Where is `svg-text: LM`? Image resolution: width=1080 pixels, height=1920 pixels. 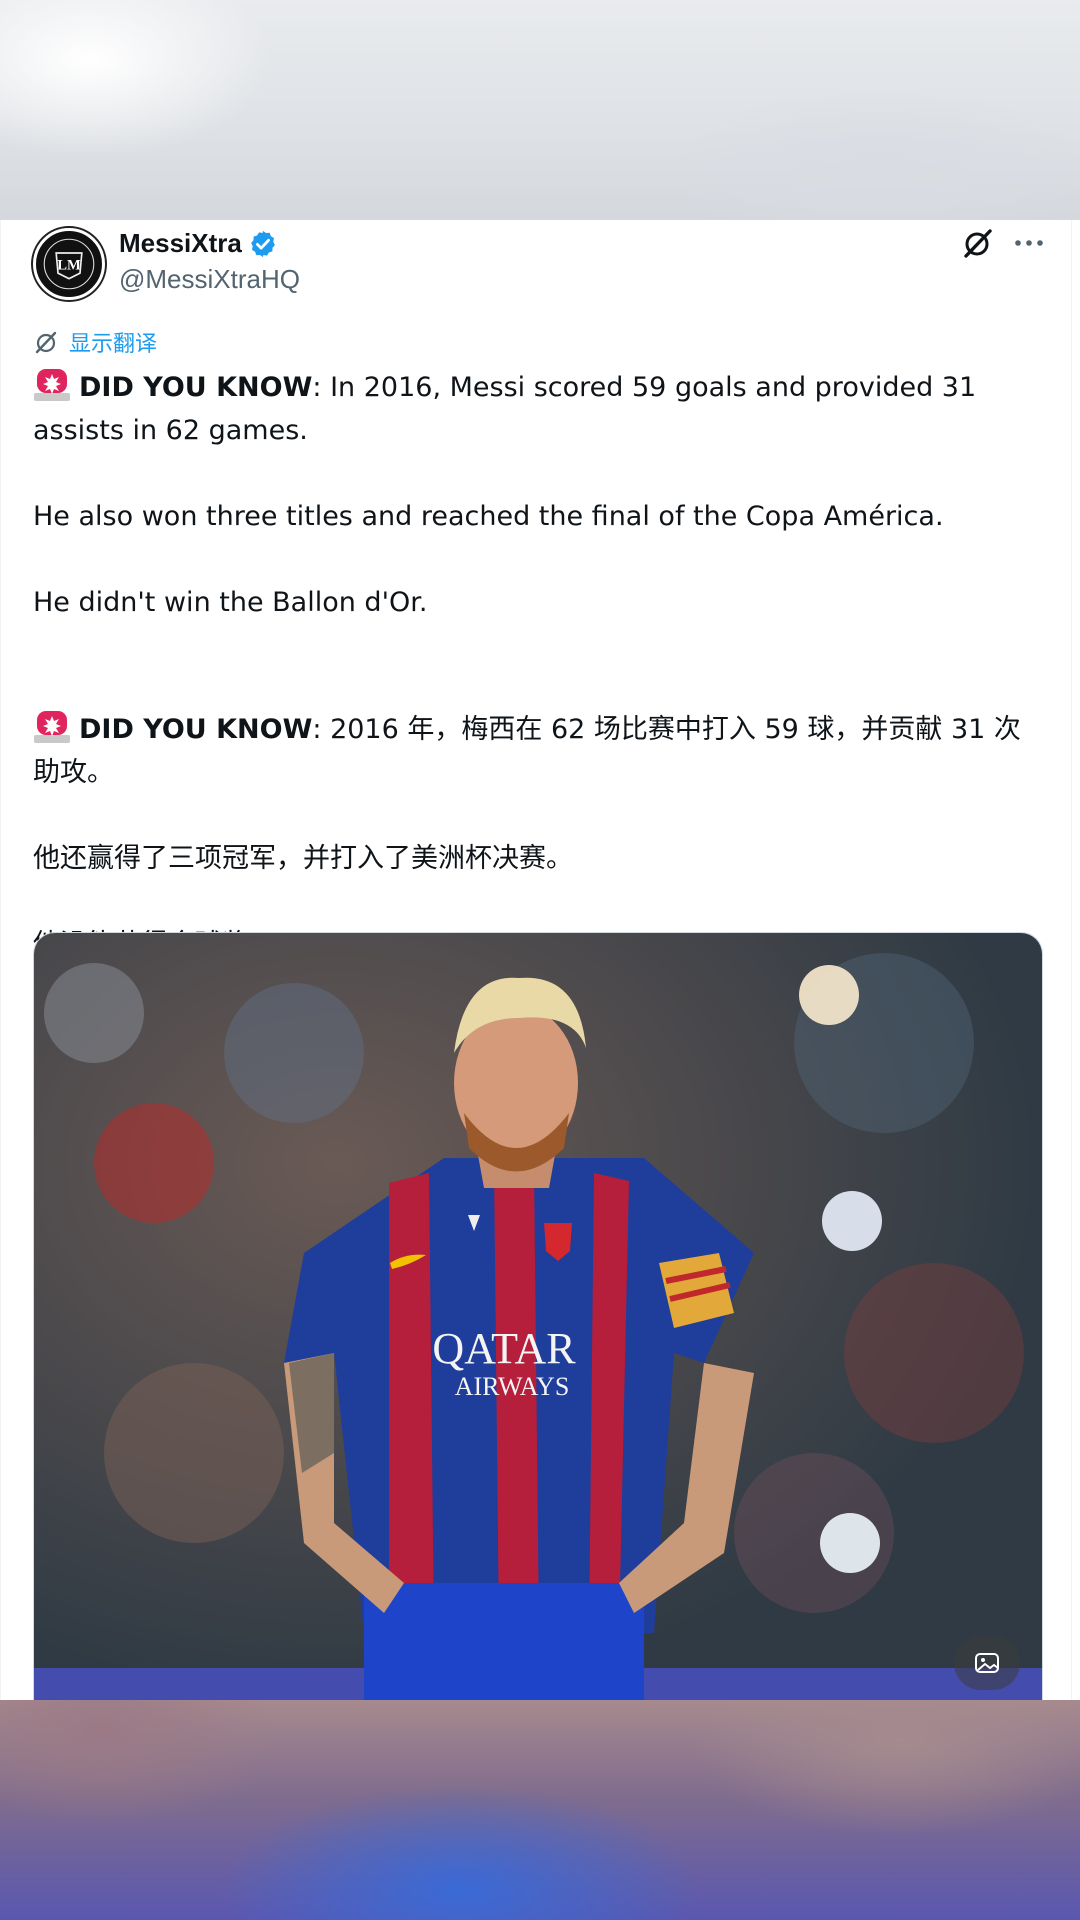
svg-text: LM is located at coordinates (69, 266).